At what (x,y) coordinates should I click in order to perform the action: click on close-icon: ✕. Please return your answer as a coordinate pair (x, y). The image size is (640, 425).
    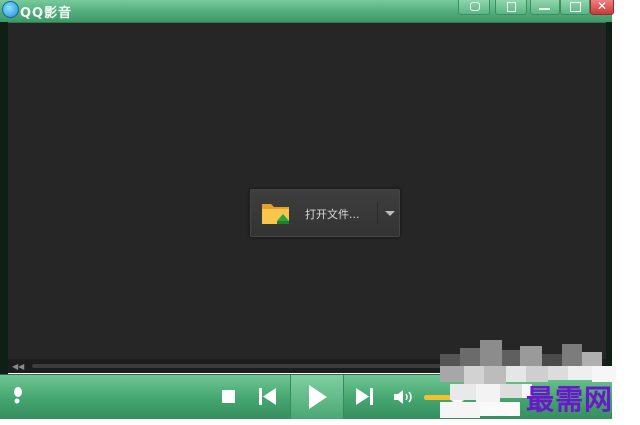
    Looking at the image, I should click on (602, 6).